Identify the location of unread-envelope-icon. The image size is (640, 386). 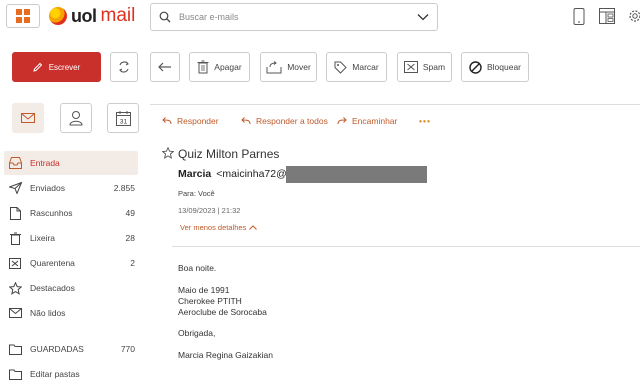
(15, 313).